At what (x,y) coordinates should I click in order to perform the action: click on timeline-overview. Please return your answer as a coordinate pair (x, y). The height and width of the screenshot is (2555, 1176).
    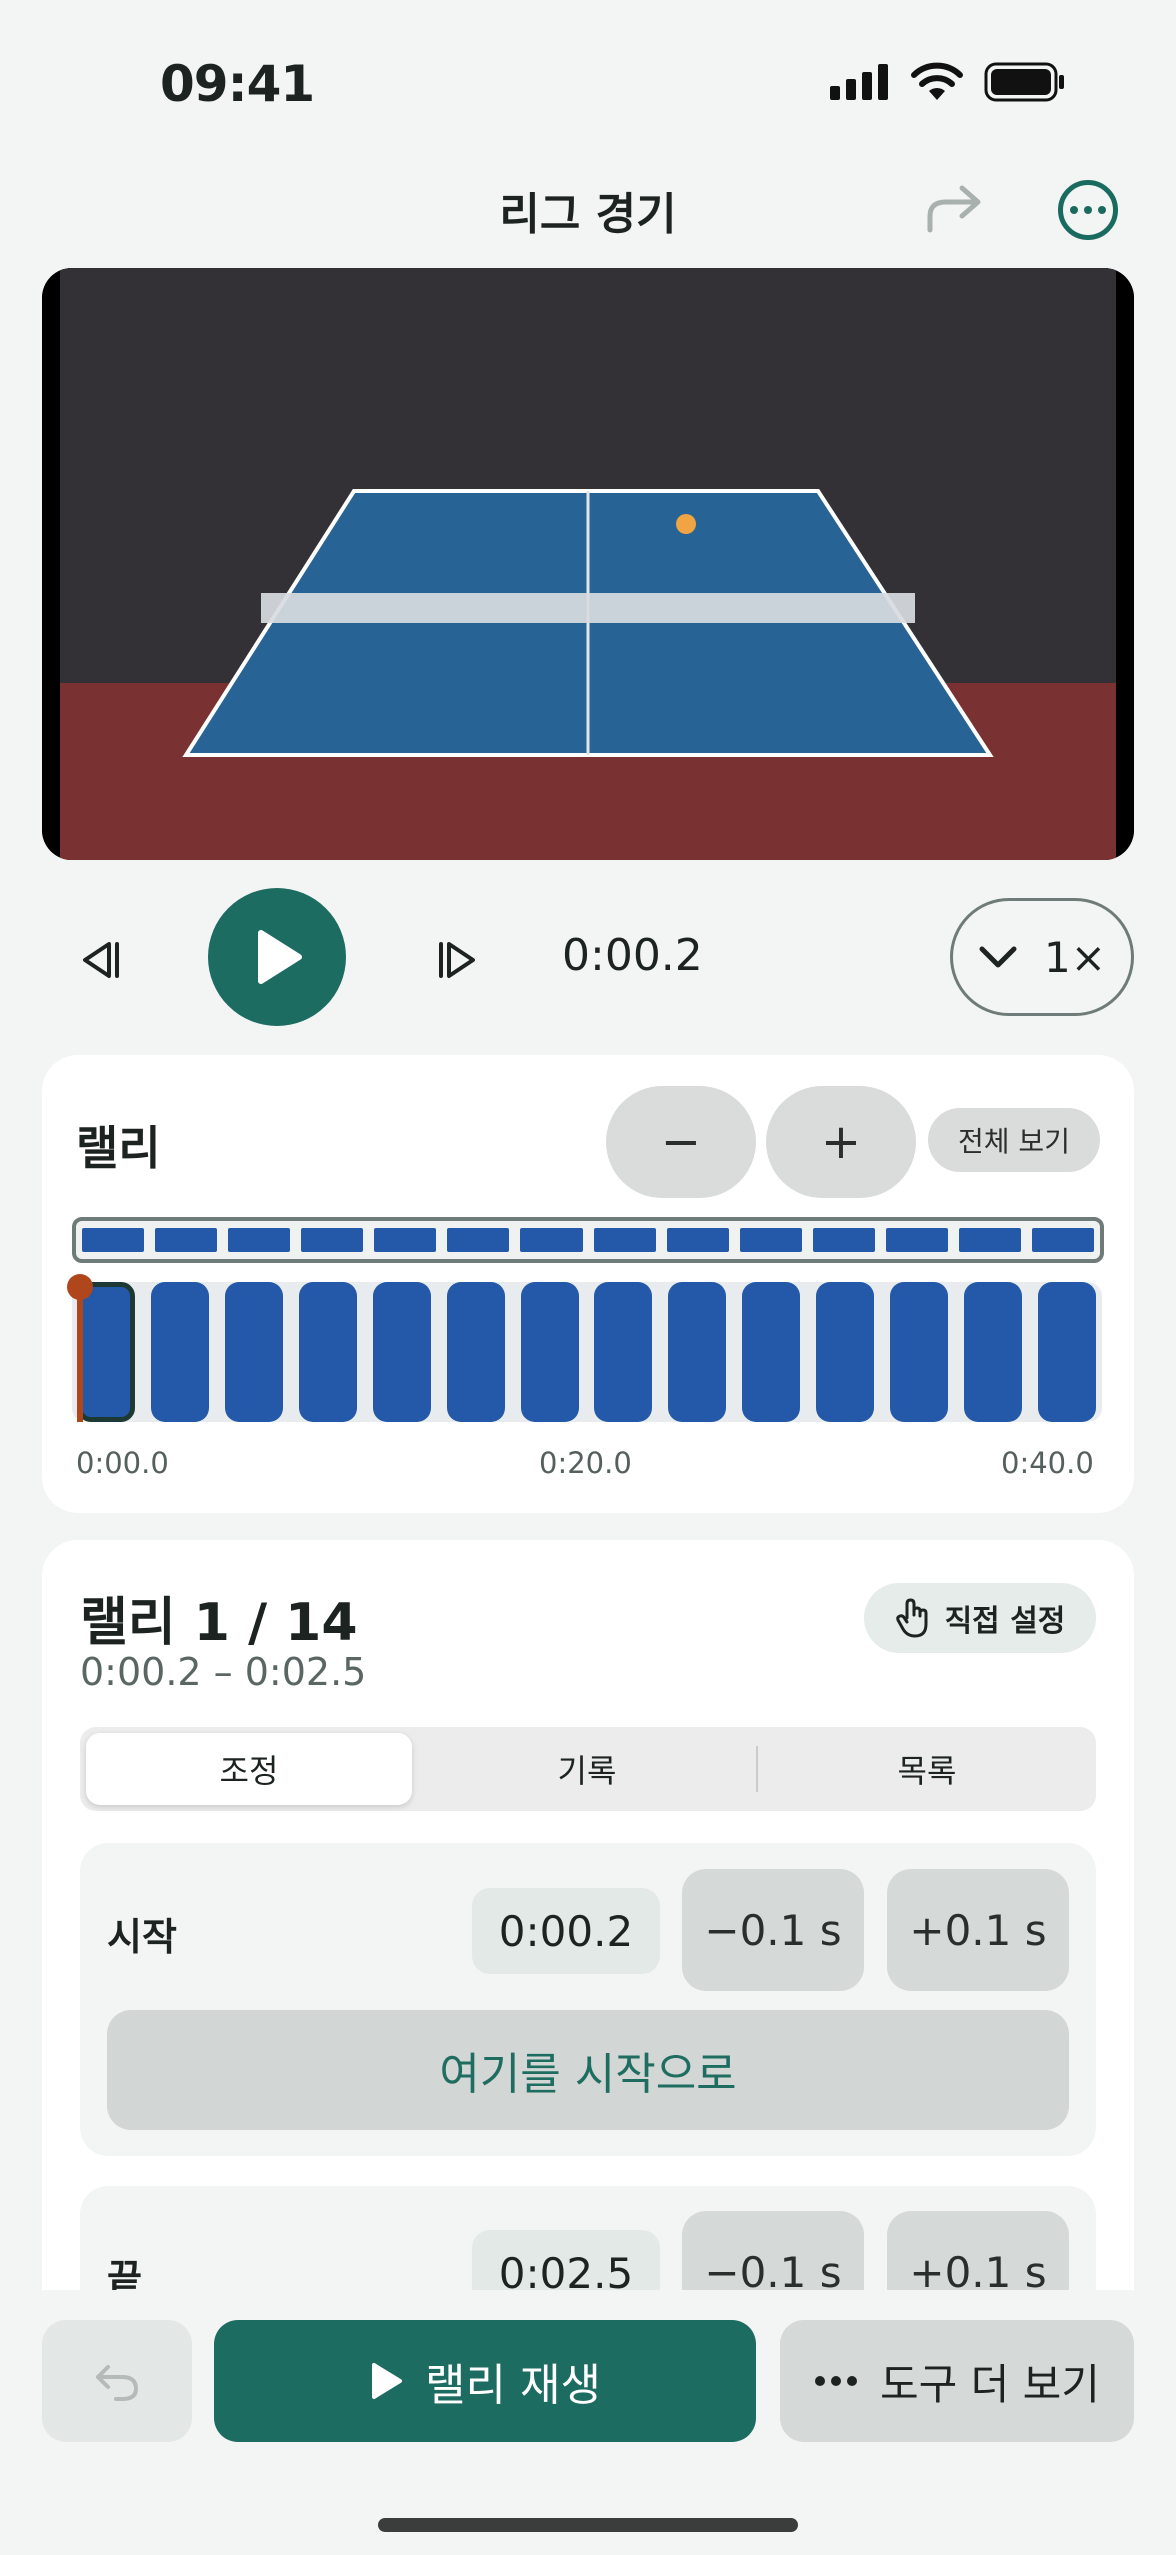
    Looking at the image, I should click on (588, 1240).